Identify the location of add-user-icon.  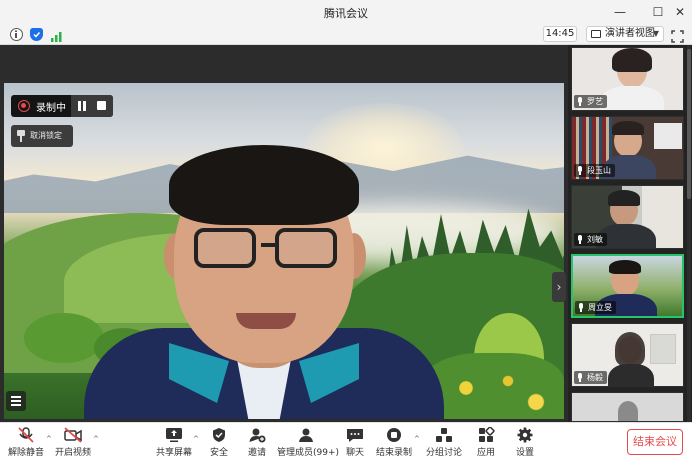
(257, 435).